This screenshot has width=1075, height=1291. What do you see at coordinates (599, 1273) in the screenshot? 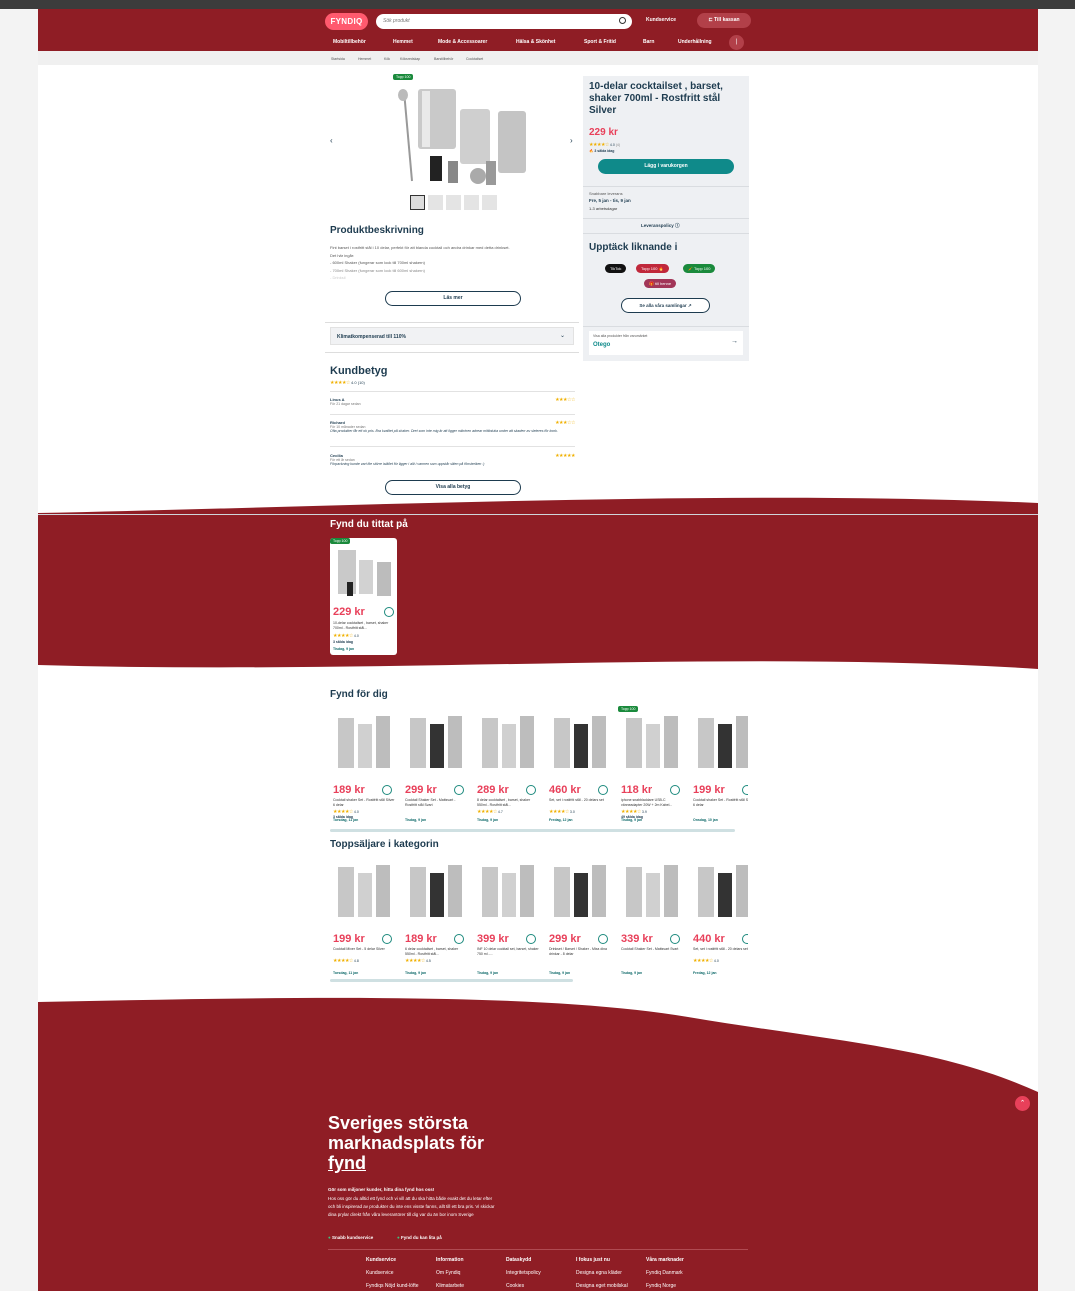
I see `footer-link: Designa egna kläder` at bounding box center [599, 1273].